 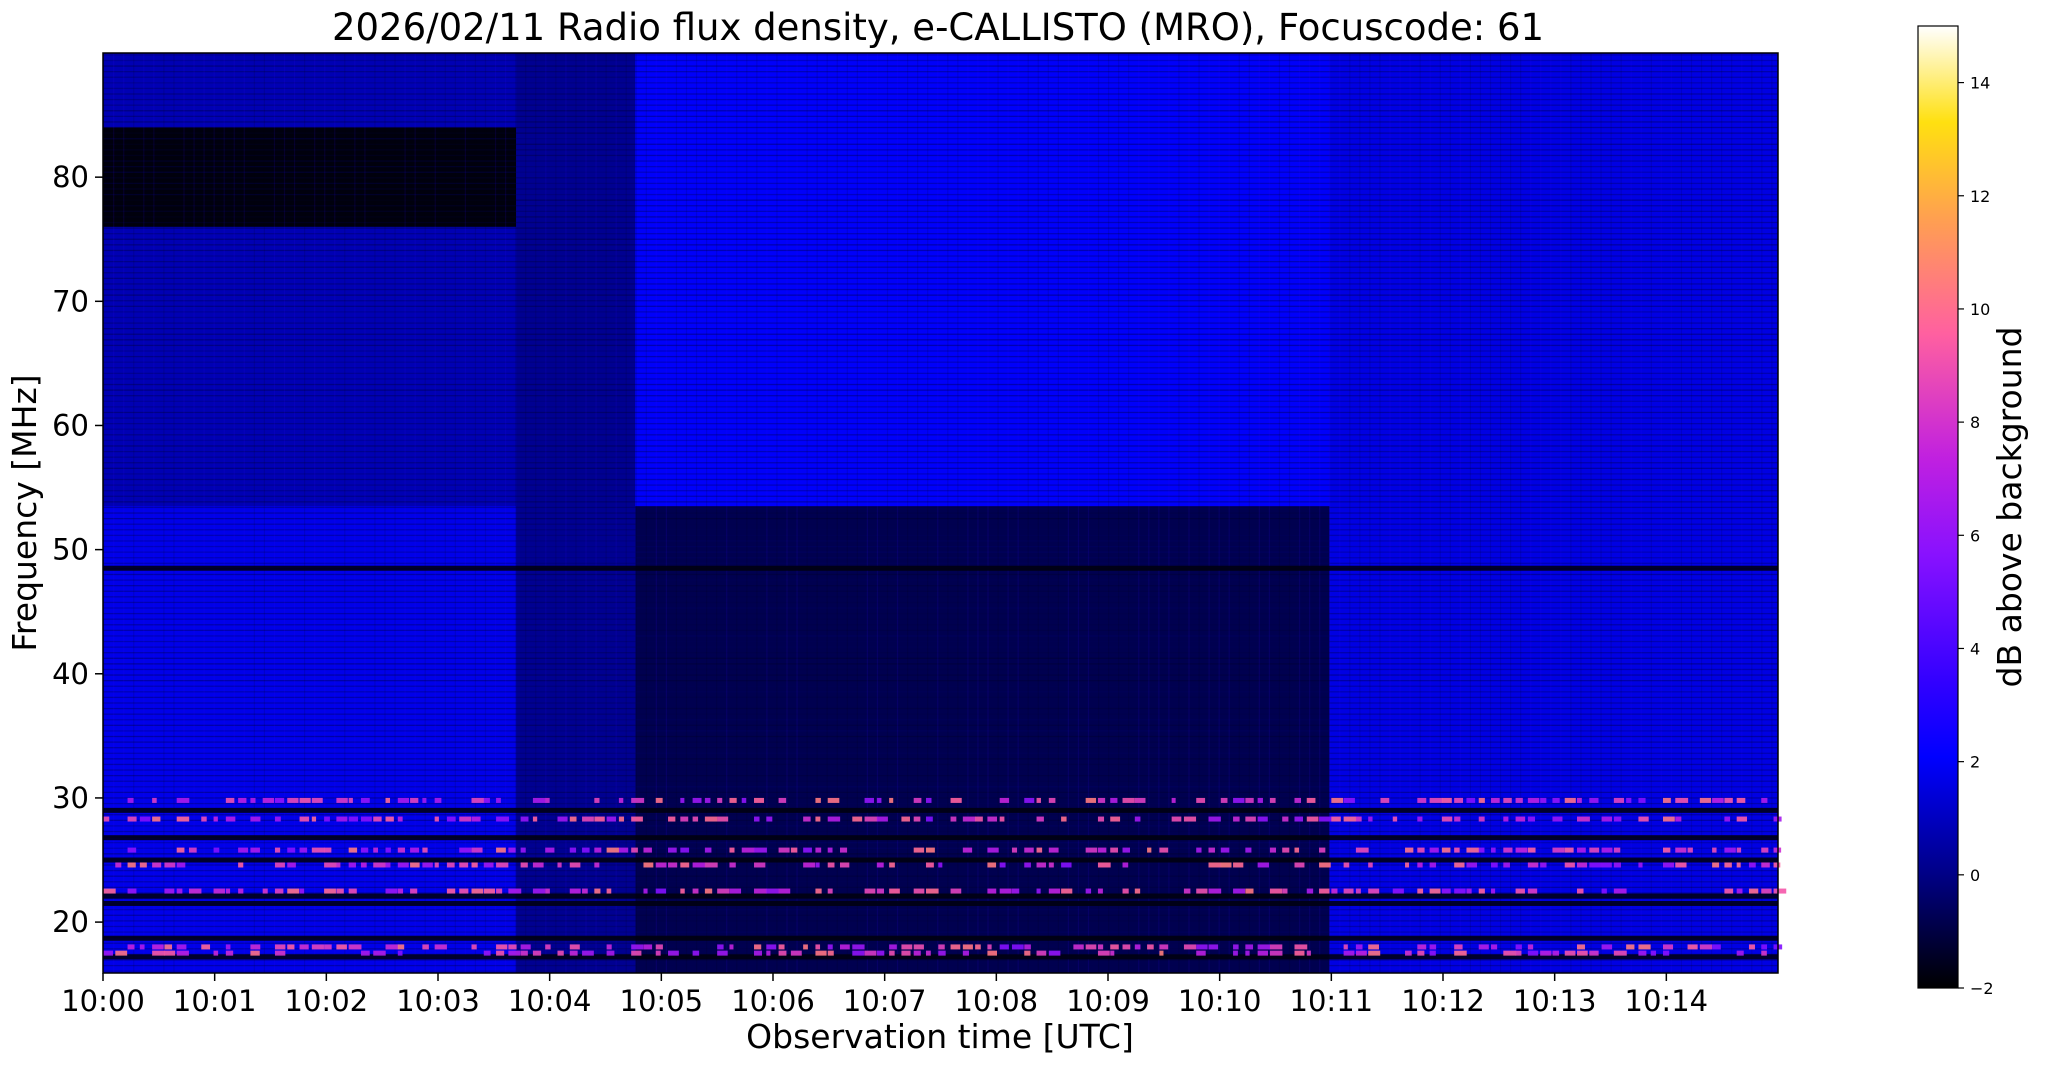 What do you see at coordinates (1555, 1001) in the screenshot?
I see `x-tick-label: 10:13` at bounding box center [1555, 1001].